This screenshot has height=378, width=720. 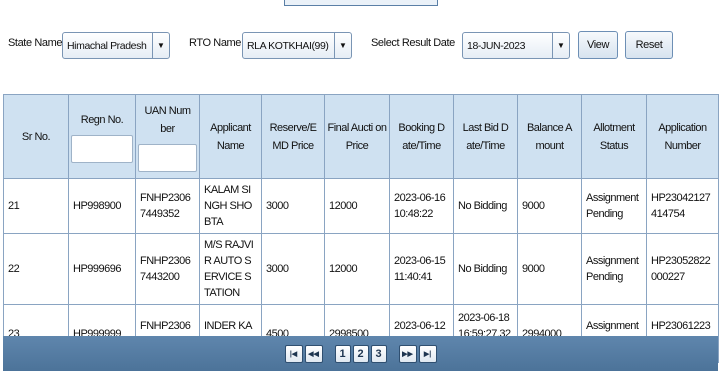 I want to click on state-select-value: Himachal Pradesh, so click(x=107, y=45).